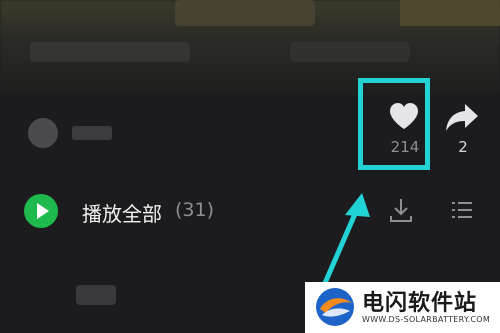  I want to click on play-icon, so click(43, 211).